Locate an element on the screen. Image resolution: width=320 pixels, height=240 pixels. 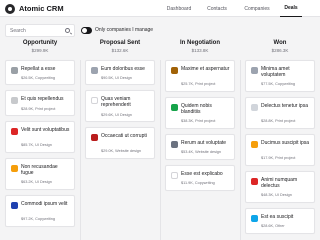
app-title: Atomic CRM is located at coordinates (41, 8).